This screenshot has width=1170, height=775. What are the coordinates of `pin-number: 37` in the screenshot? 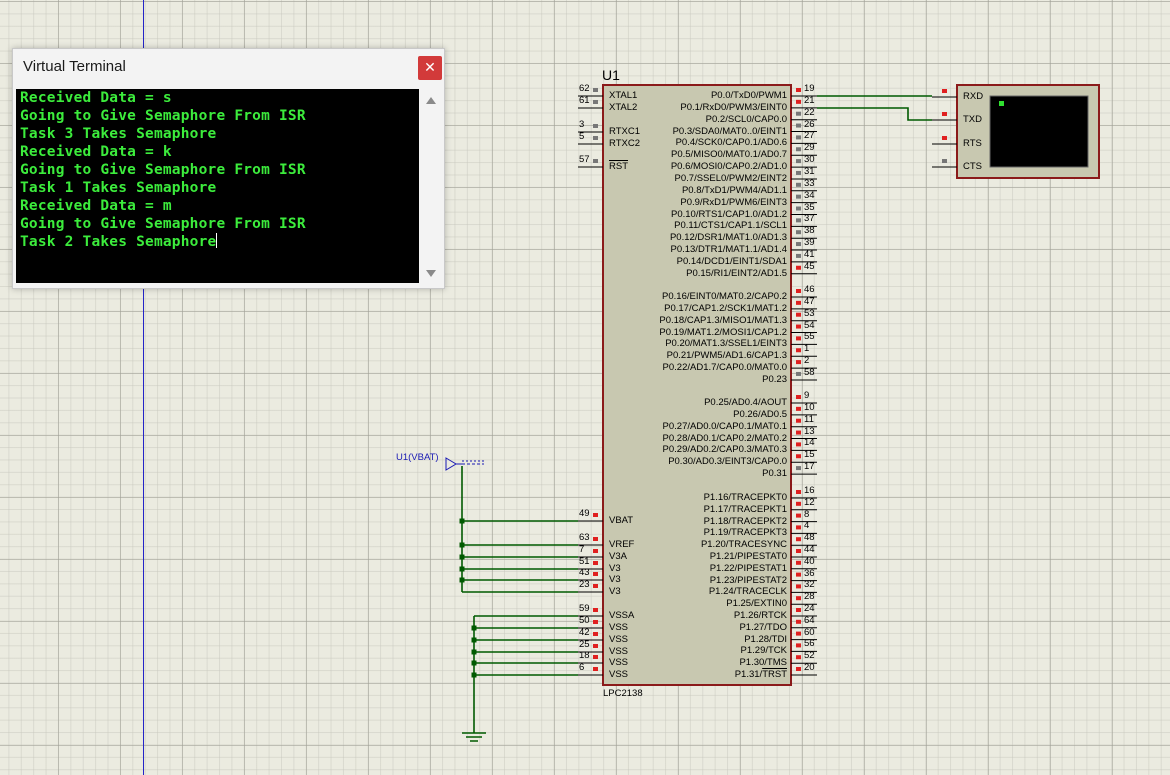 It's located at (809, 219).